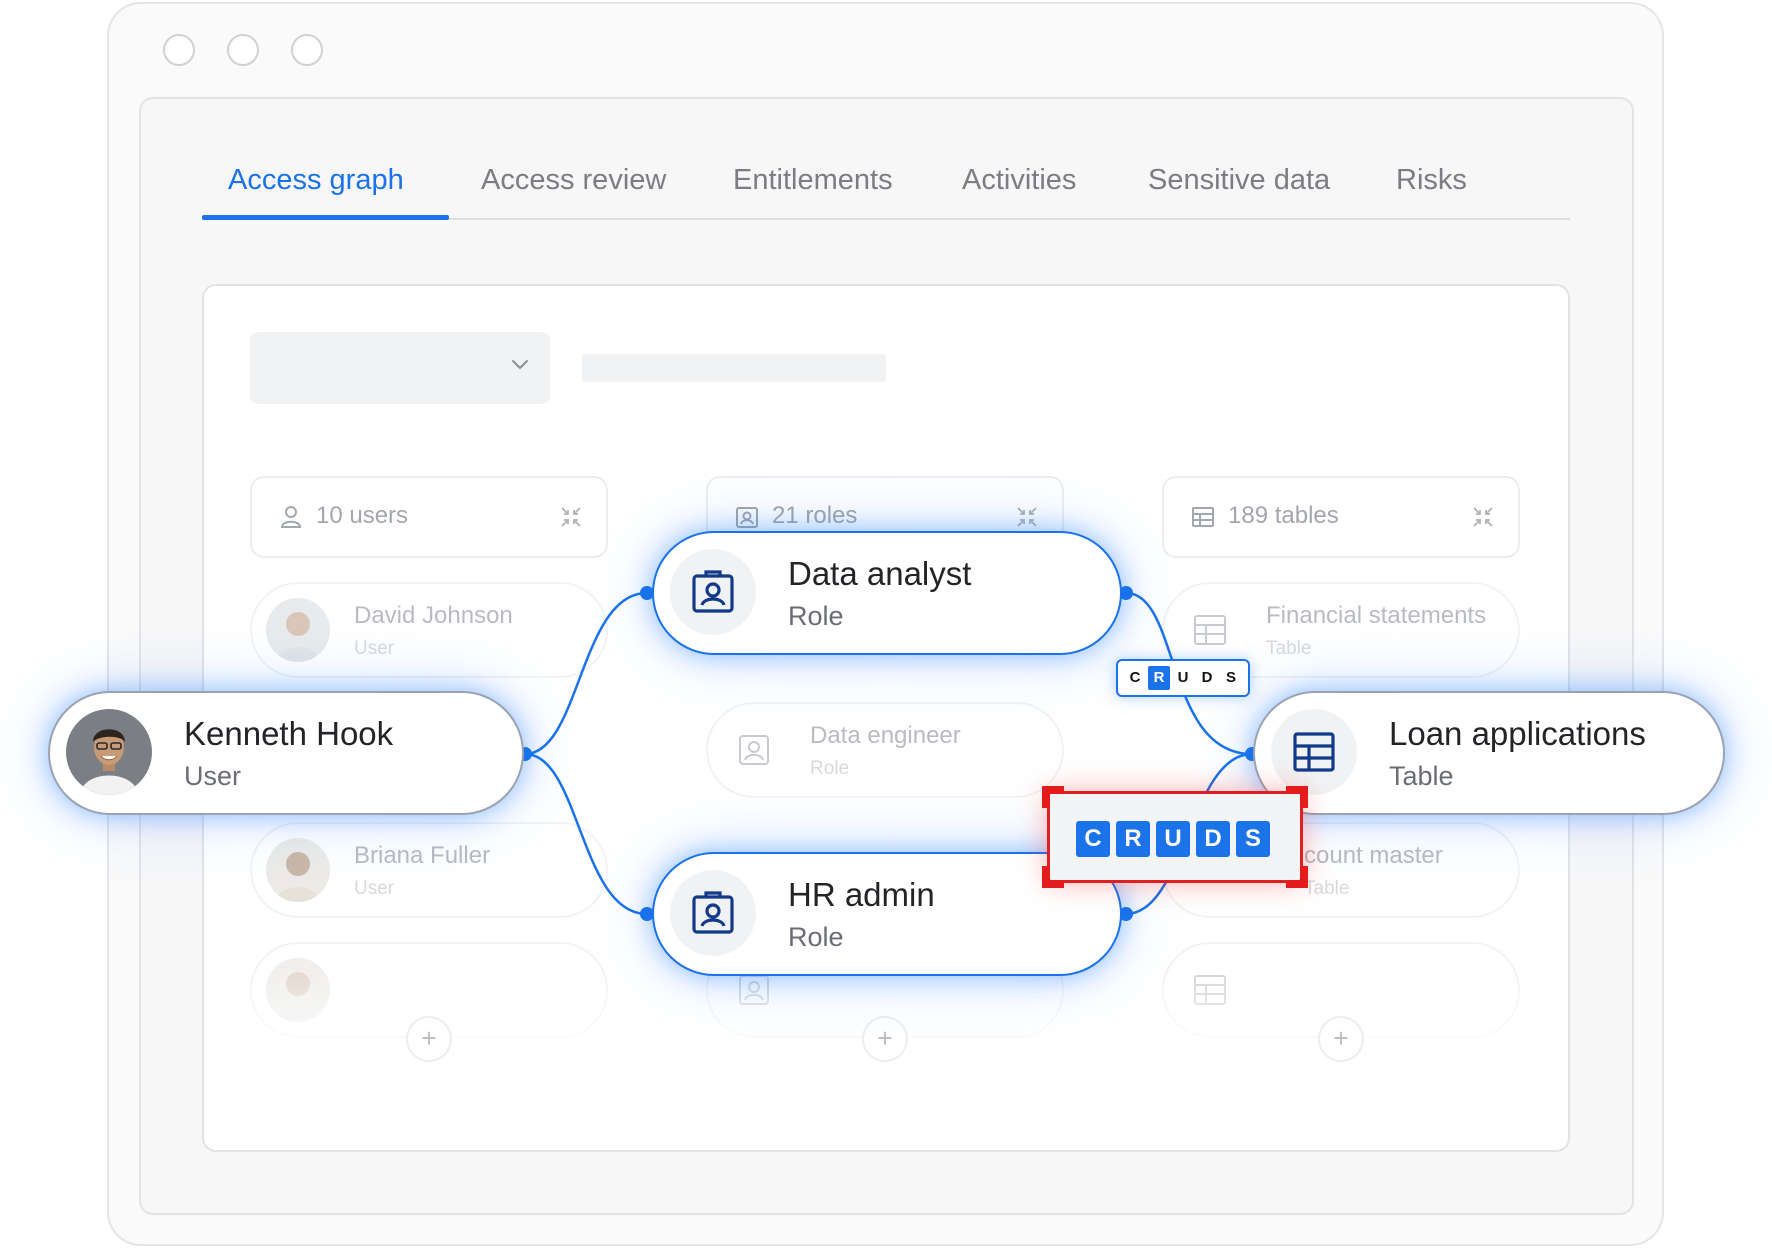 The image size is (1772, 1248). What do you see at coordinates (887, 593) in the screenshot?
I see `role-node-data-analyst: Data analyst Role` at bounding box center [887, 593].